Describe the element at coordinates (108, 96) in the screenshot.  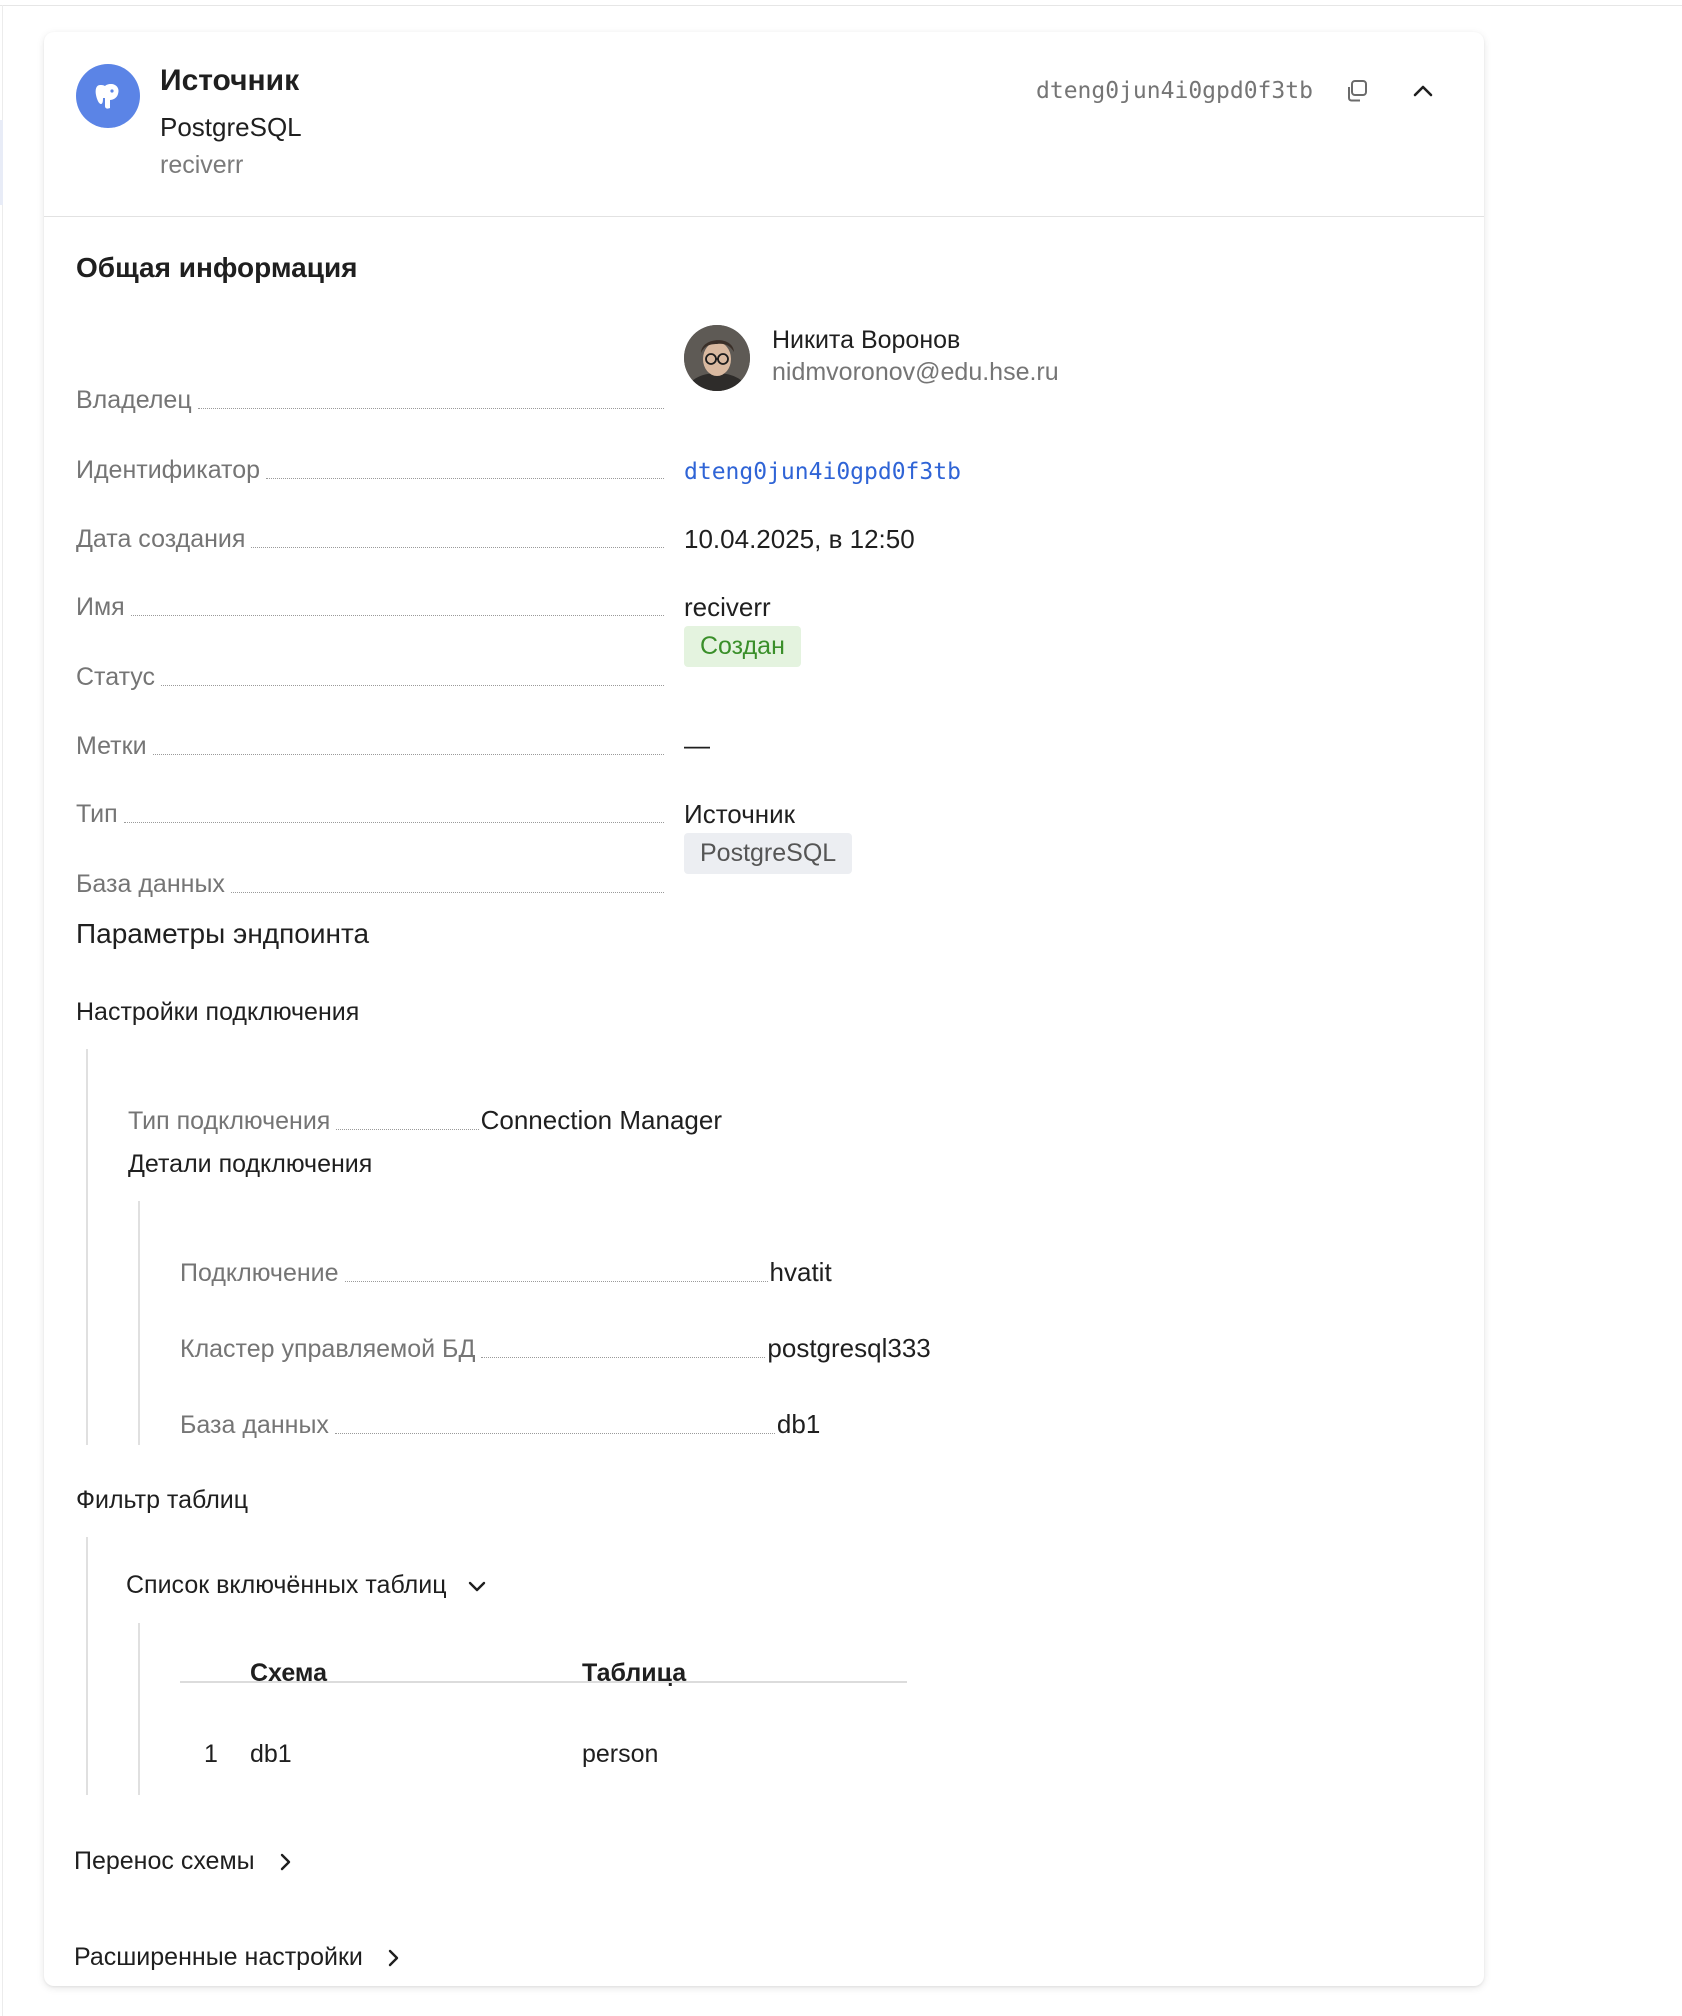
I see `postgresql-elephant-icon` at that location.